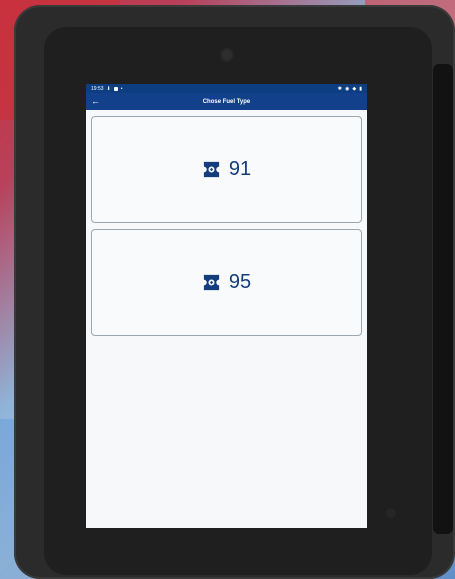 The height and width of the screenshot is (579, 455). What do you see at coordinates (360, 88) in the screenshot?
I see `battery-icon: ▮` at bounding box center [360, 88].